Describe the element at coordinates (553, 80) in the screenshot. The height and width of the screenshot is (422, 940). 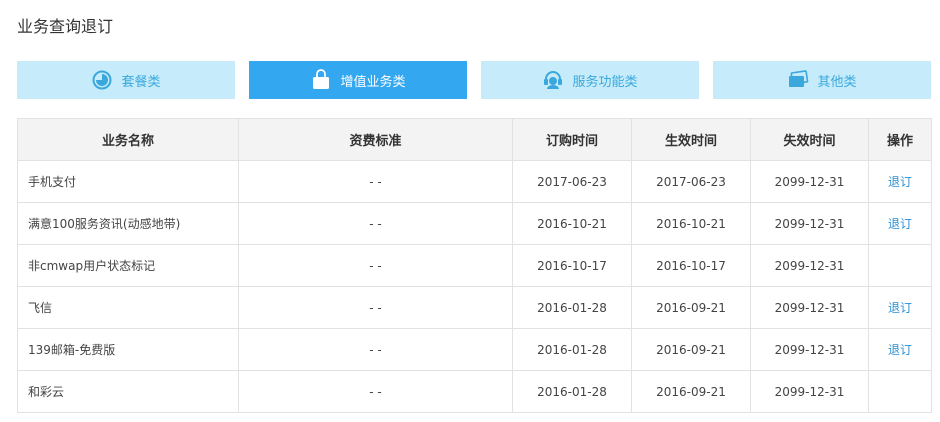
I see `headset-icon` at that location.